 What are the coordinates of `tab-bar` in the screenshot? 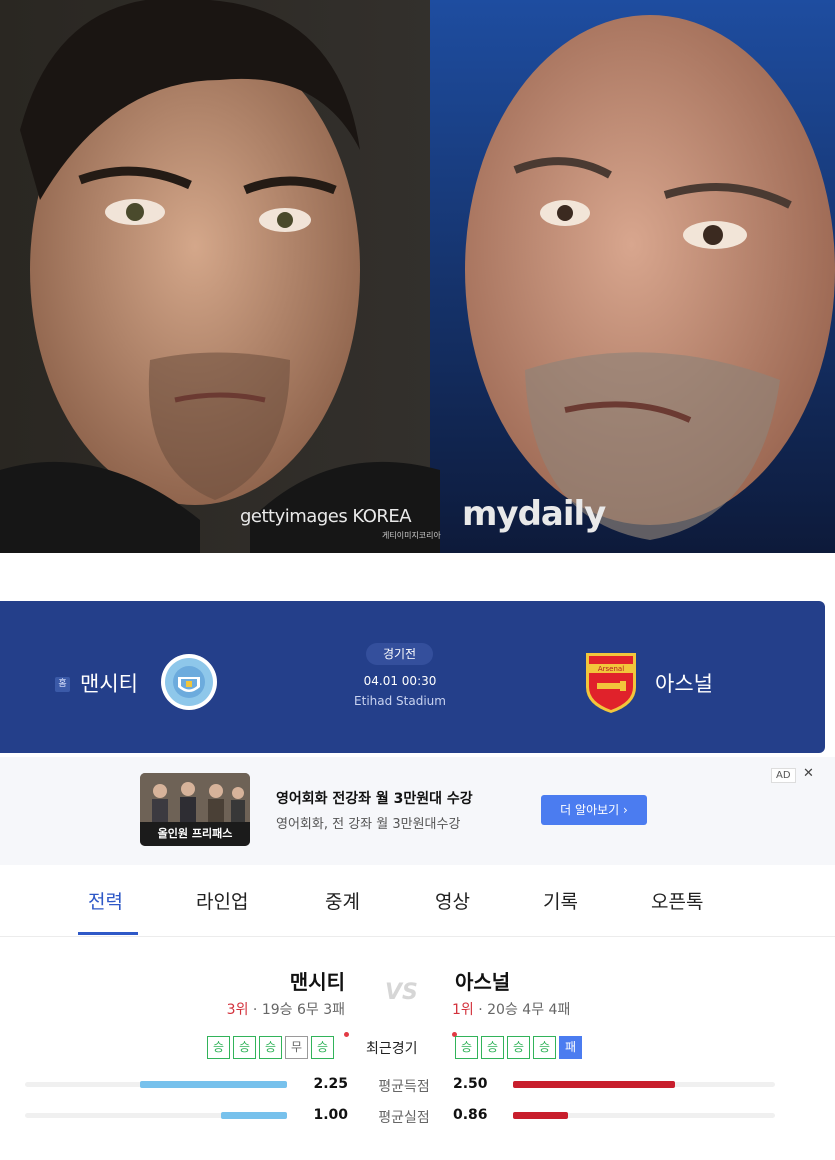 It's located at (417, 902).